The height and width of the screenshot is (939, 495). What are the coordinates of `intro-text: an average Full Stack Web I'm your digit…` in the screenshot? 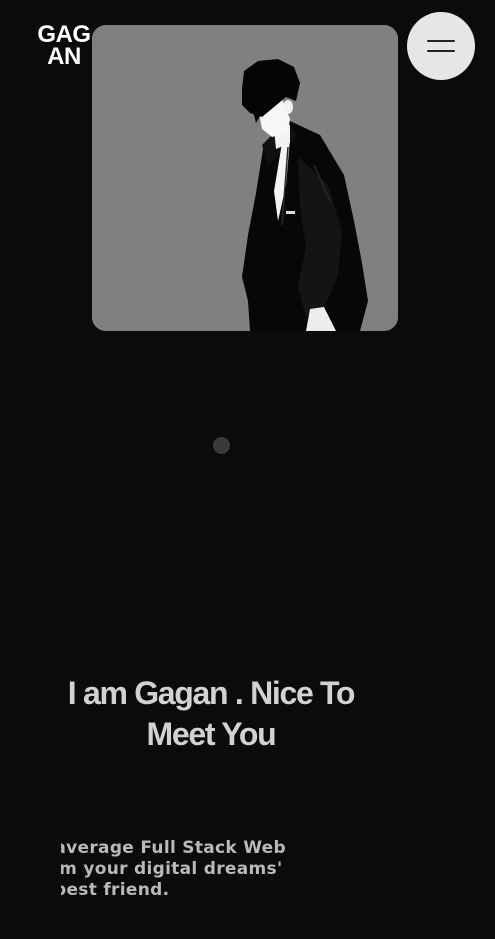 It's located at (162, 871).